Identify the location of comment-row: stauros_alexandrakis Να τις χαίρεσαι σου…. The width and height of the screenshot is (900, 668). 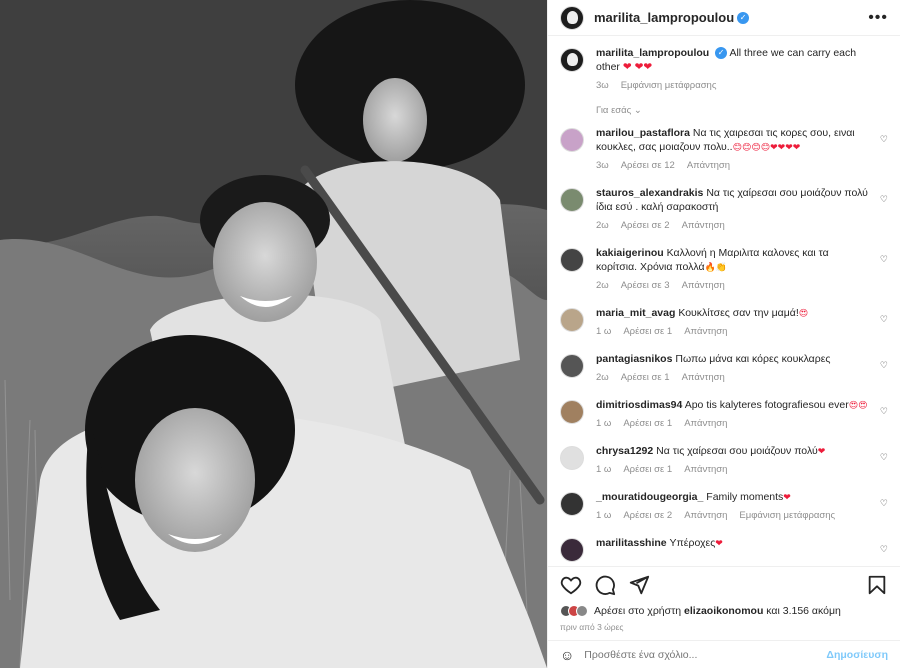
(724, 208).